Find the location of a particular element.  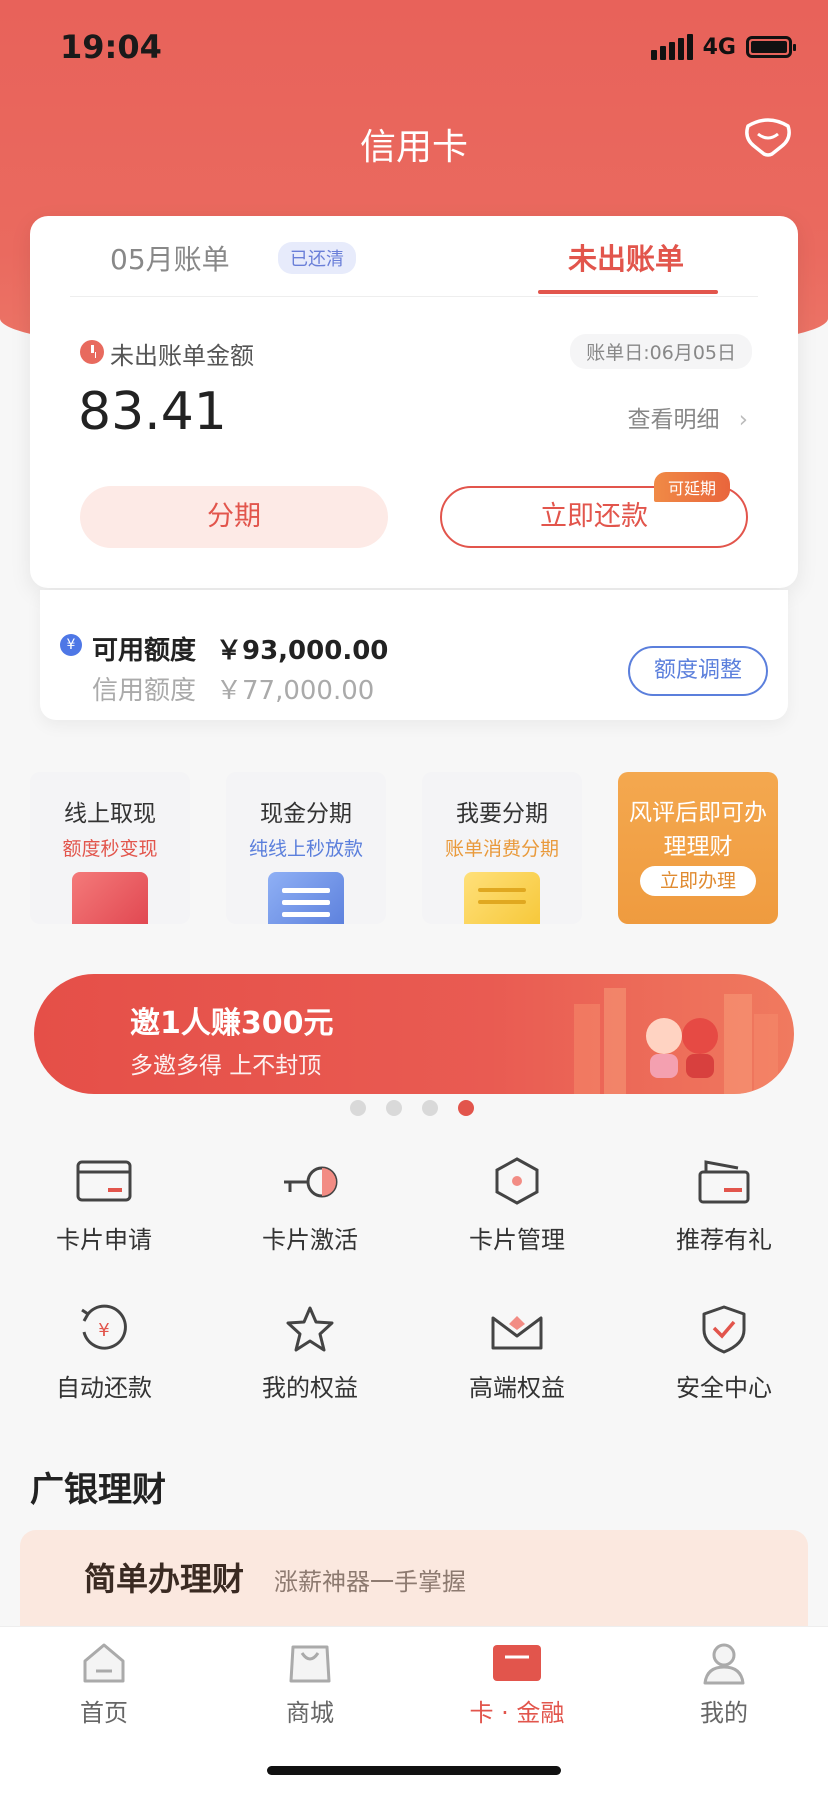

unbilled-label: 未出账单金额 is located at coordinates (182, 356).